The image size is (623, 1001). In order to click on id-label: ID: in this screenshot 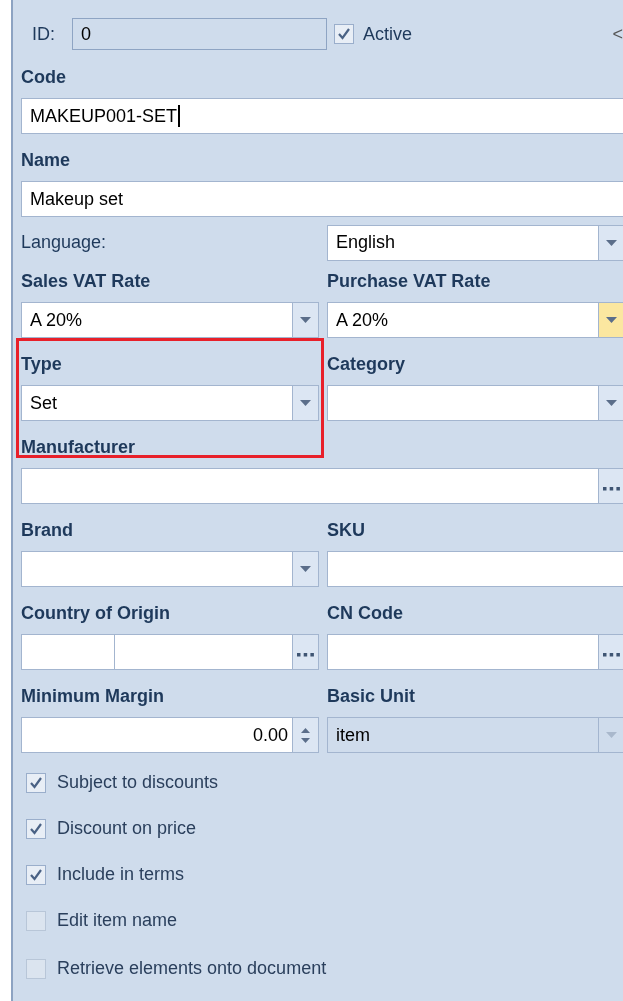, I will do `click(44, 34)`.